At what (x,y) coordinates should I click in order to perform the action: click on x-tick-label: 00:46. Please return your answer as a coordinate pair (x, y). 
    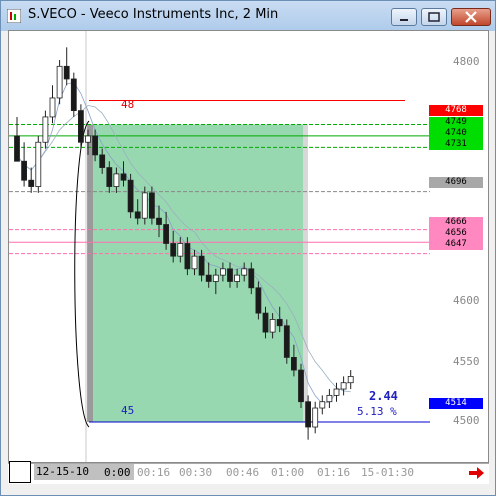
    Looking at the image, I should click on (243, 472).